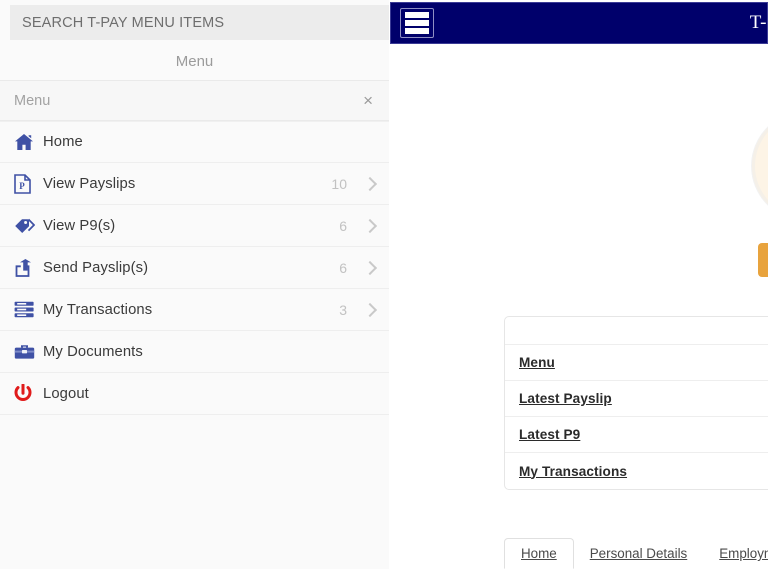  I want to click on drawer-title: Menu, so click(194, 61).